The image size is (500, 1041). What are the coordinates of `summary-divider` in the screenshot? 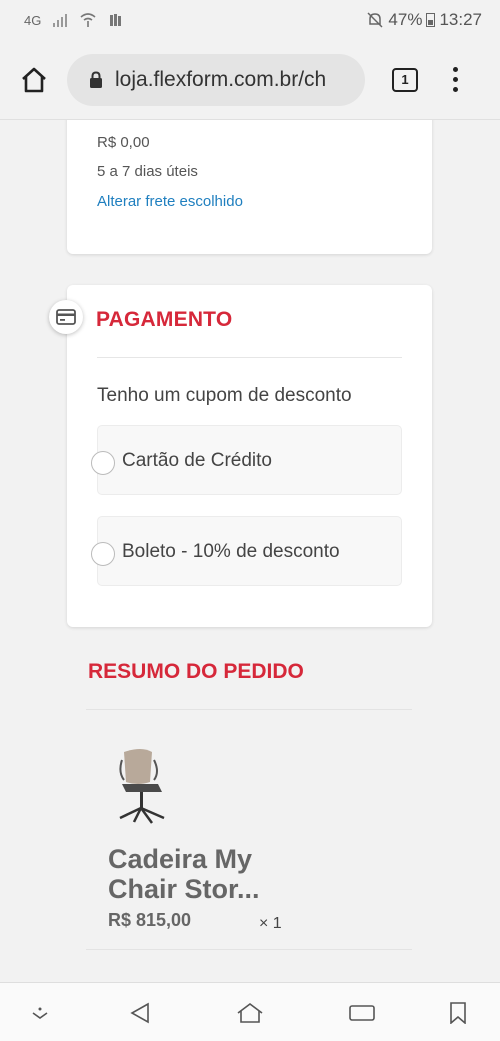 It's located at (249, 709).